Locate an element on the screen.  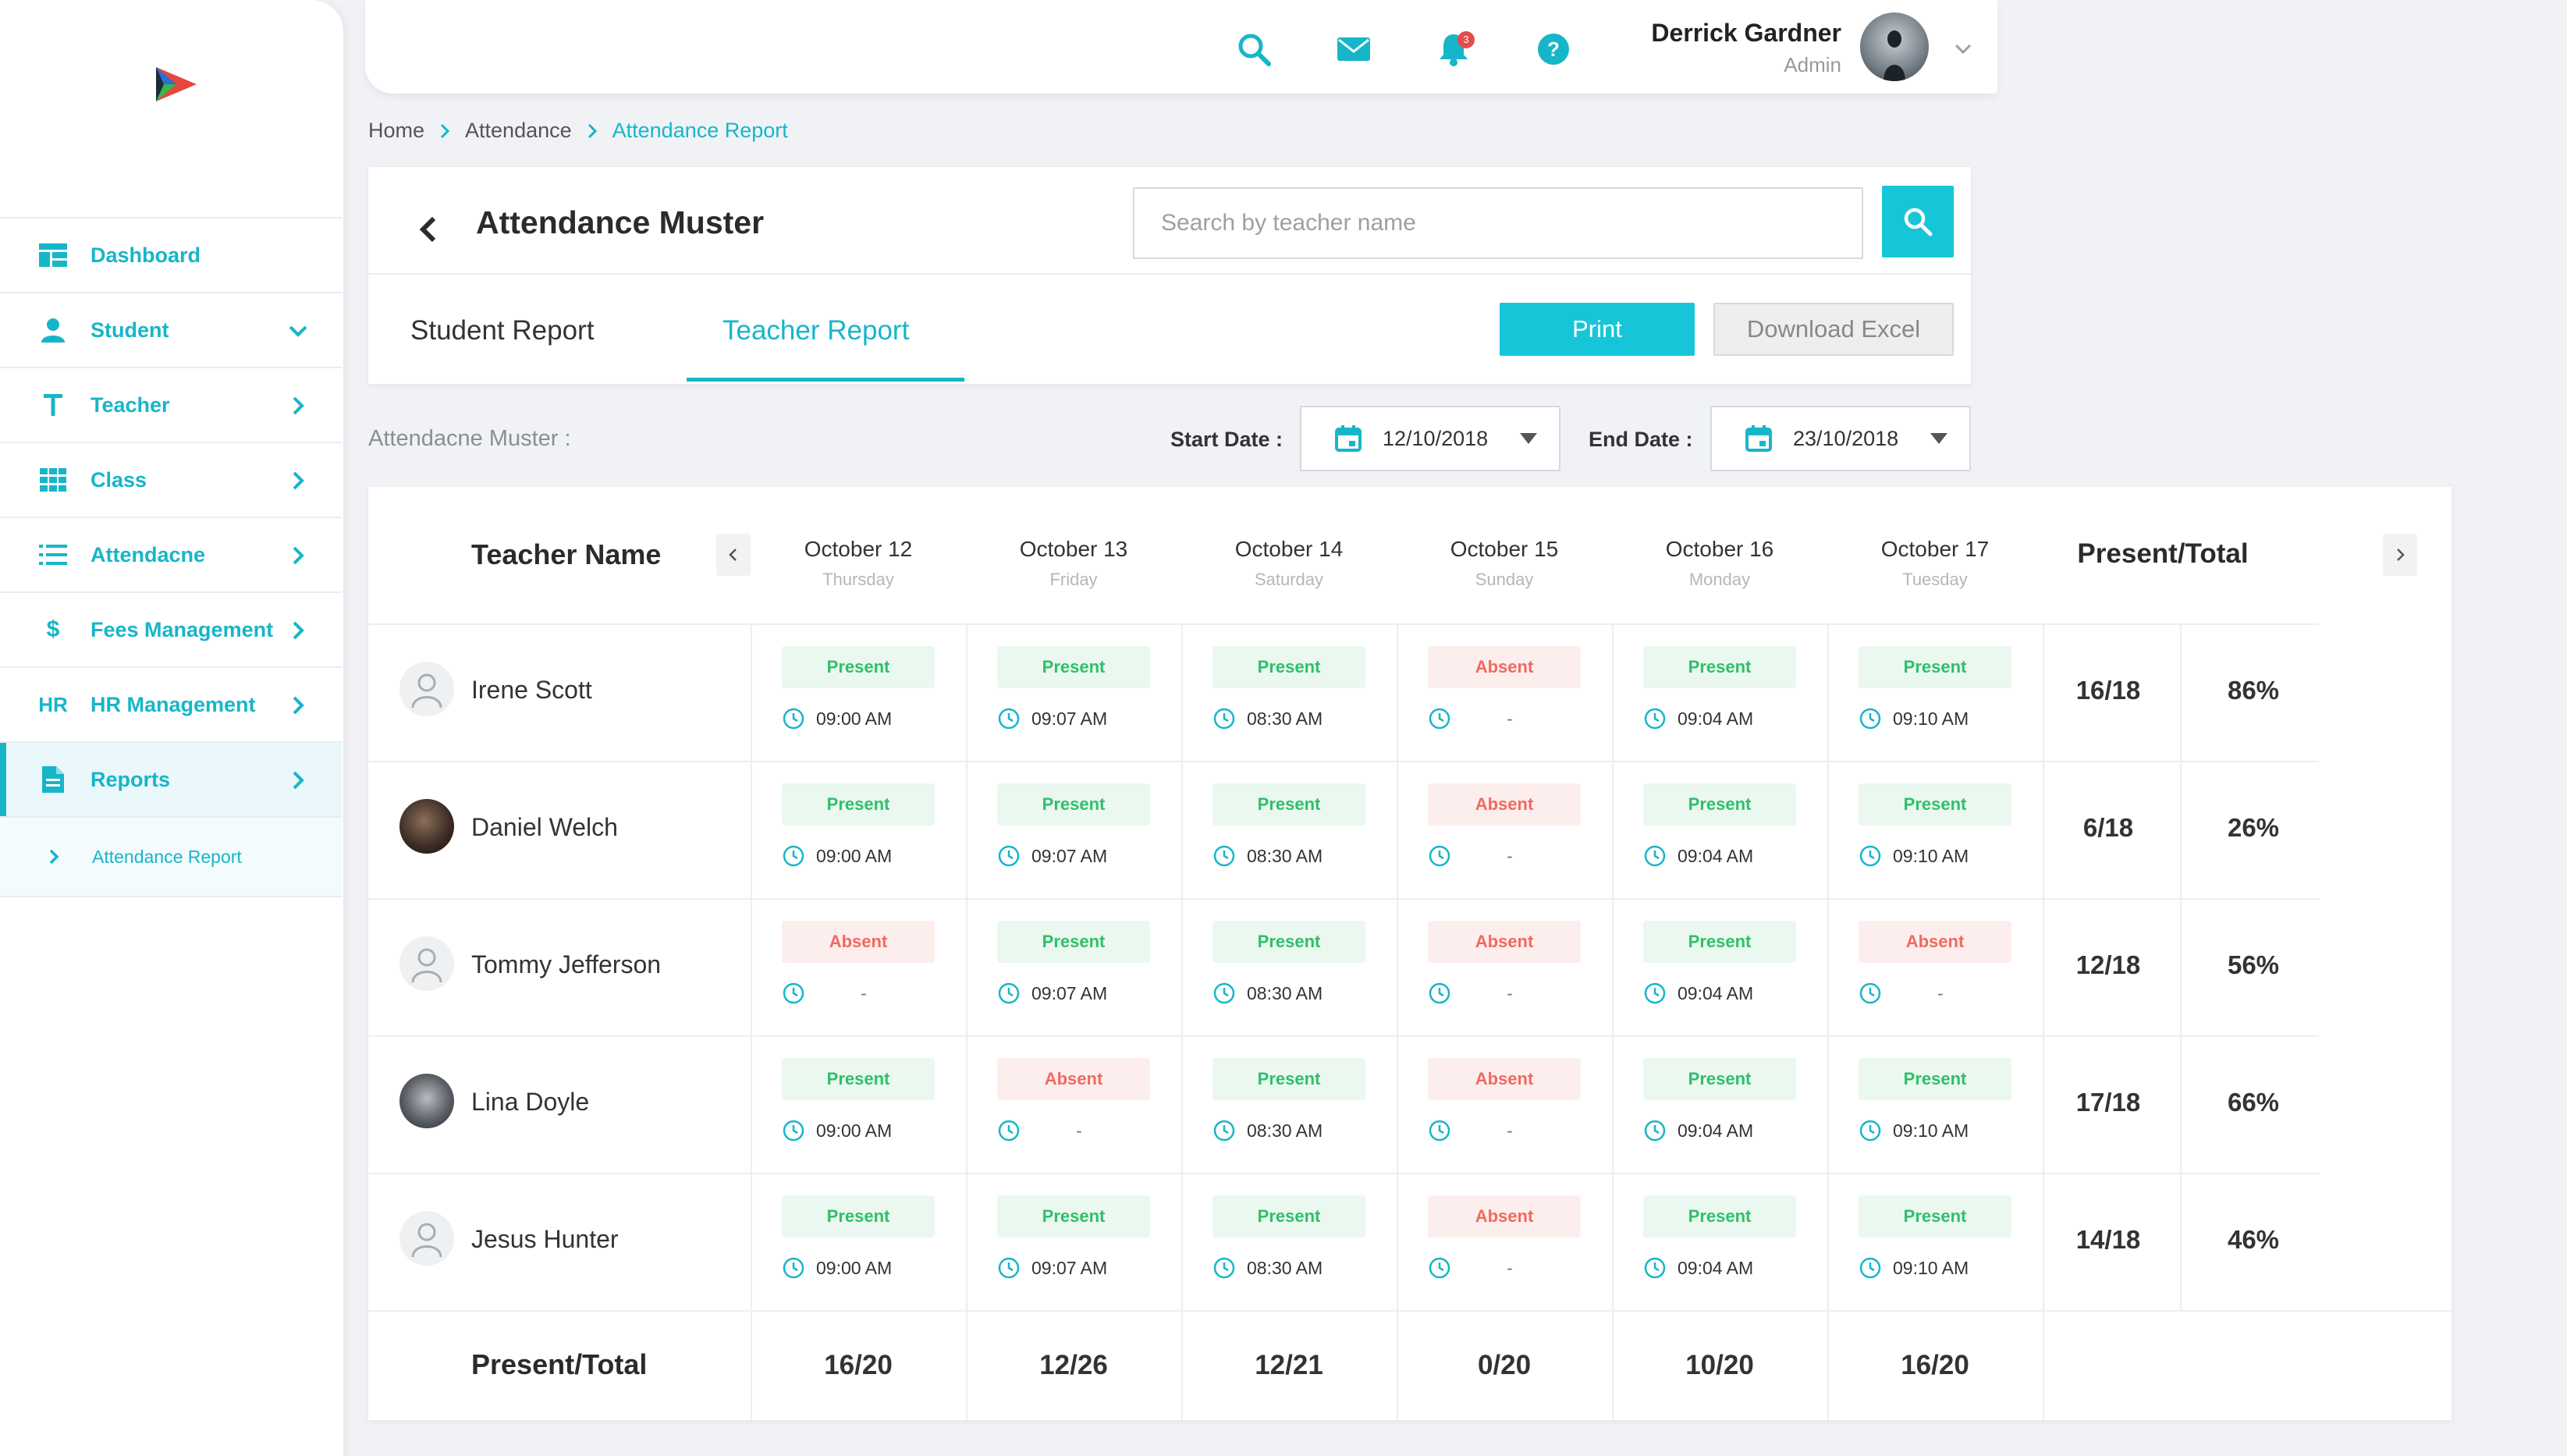
user-name: Derrick Gardner is located at coordinates (1746, 33).